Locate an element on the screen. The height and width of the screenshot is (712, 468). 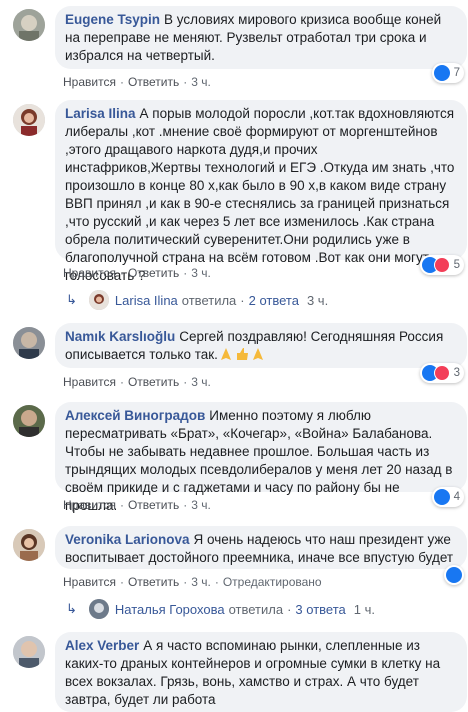
thumbs-up-icon is located at coordinates (242, 354).